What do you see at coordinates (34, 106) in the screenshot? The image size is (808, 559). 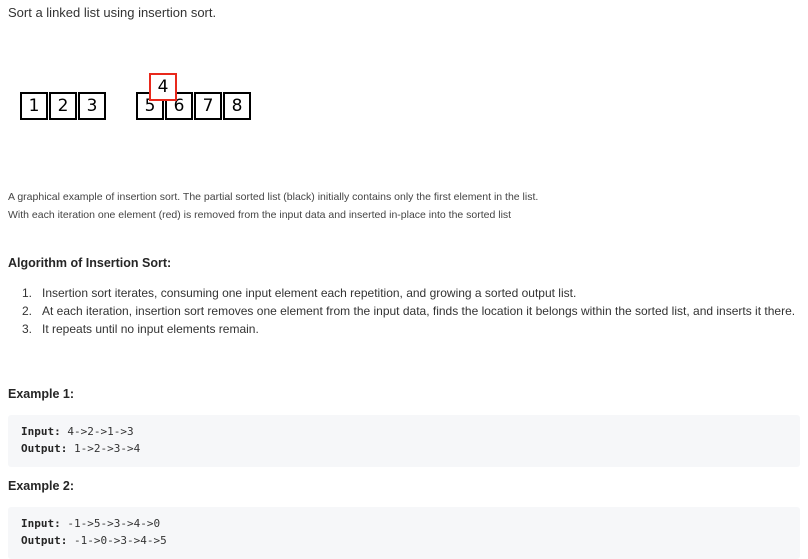 I see `sorted-node: 1` at bounding box center [34, 106].